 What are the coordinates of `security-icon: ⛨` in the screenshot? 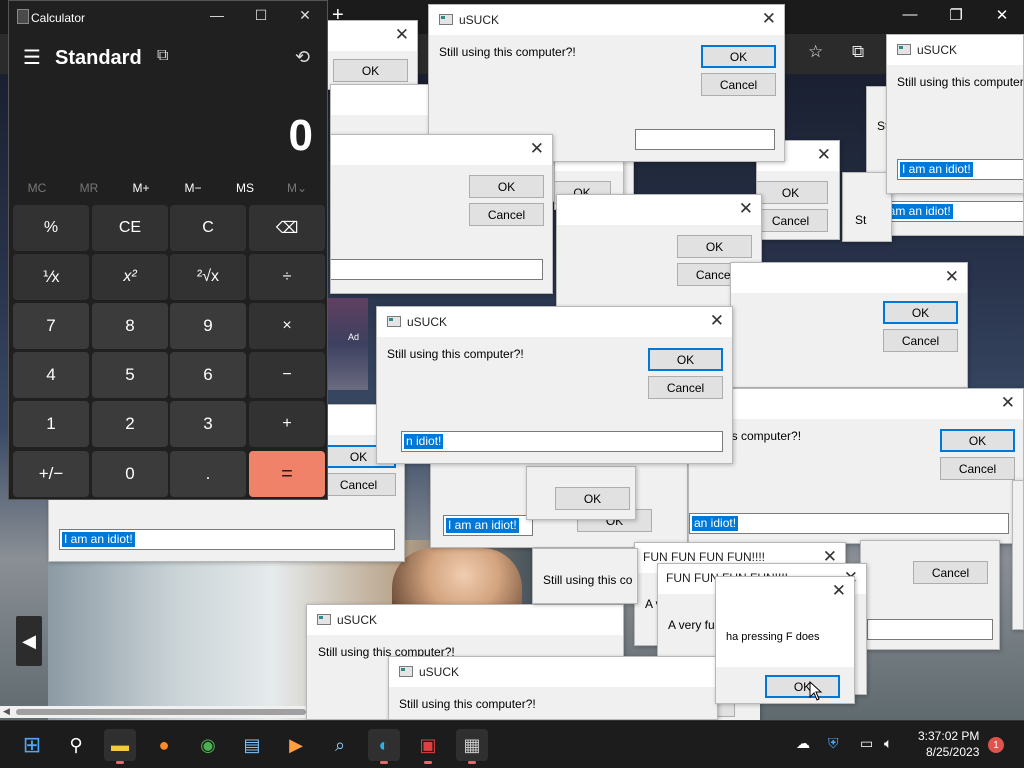 It's located at (833, 743).